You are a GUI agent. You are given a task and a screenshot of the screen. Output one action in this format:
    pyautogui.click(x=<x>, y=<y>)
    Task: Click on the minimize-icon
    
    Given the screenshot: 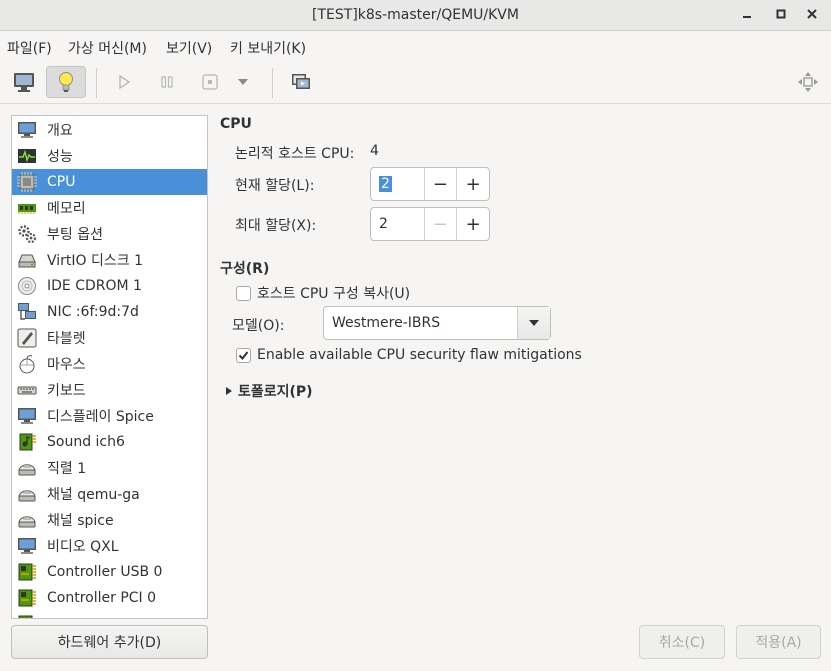 What is the action you would take?
    pyautogui.click(x=747, y=17)
    